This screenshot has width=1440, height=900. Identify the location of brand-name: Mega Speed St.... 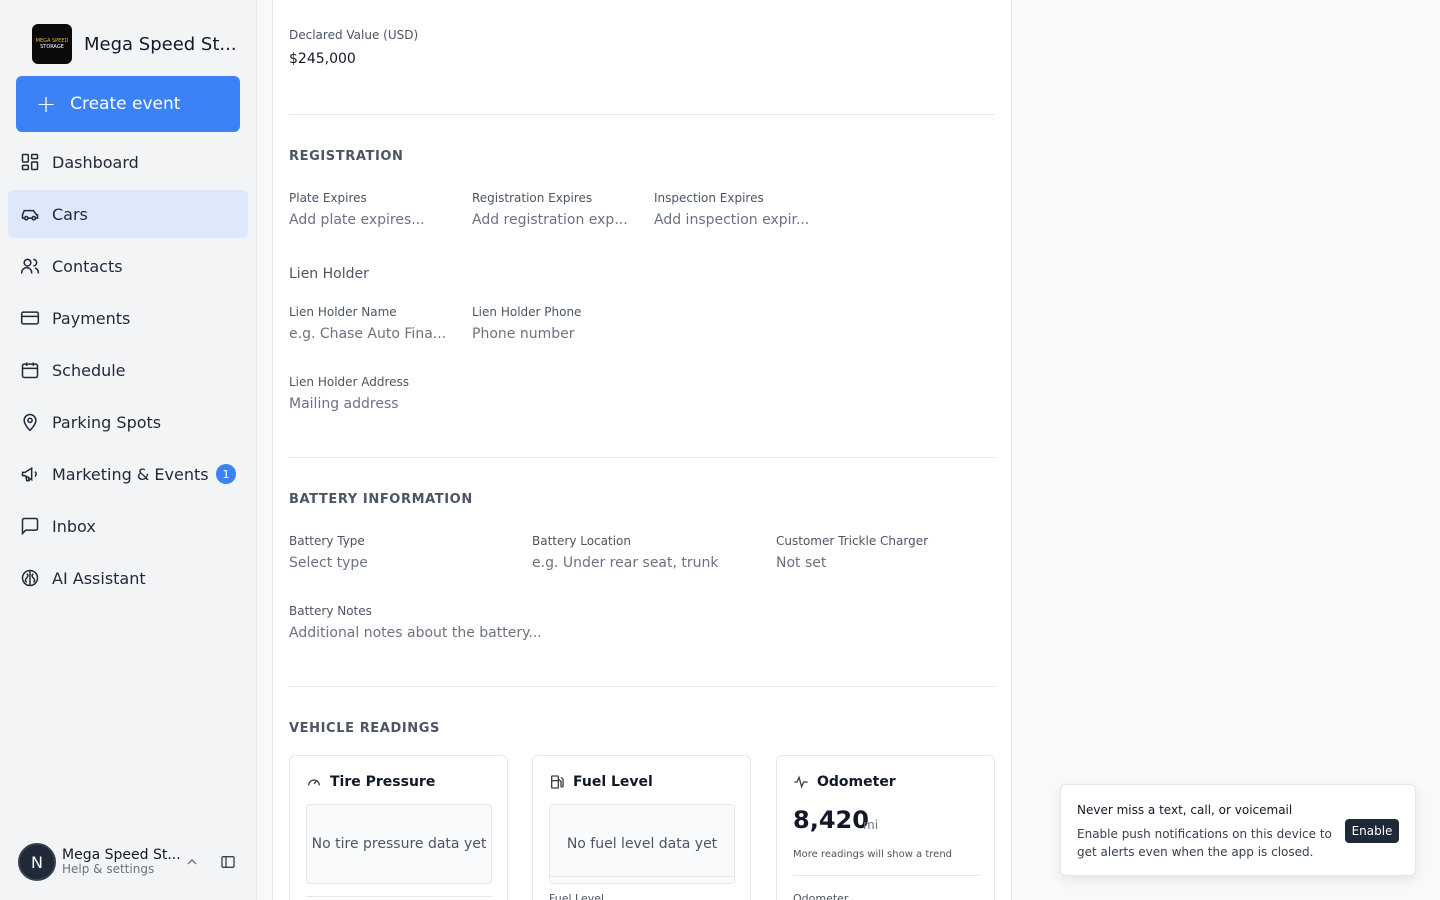
(160, 44).